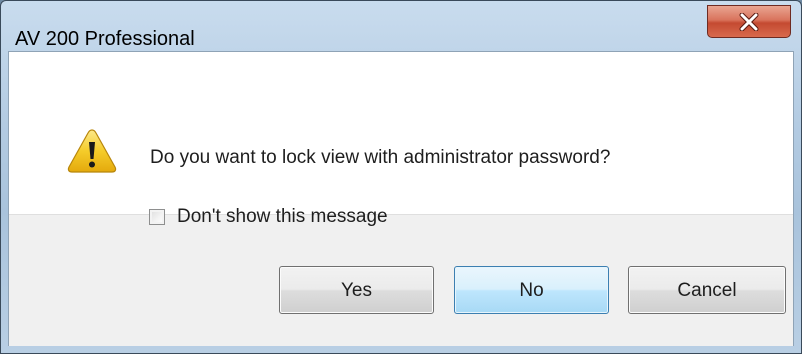 Image resolution: width=802 pixels, height=354 pixels. I want to click on dont-show-checkbox-row: Don't show this message, so click(268, 217).